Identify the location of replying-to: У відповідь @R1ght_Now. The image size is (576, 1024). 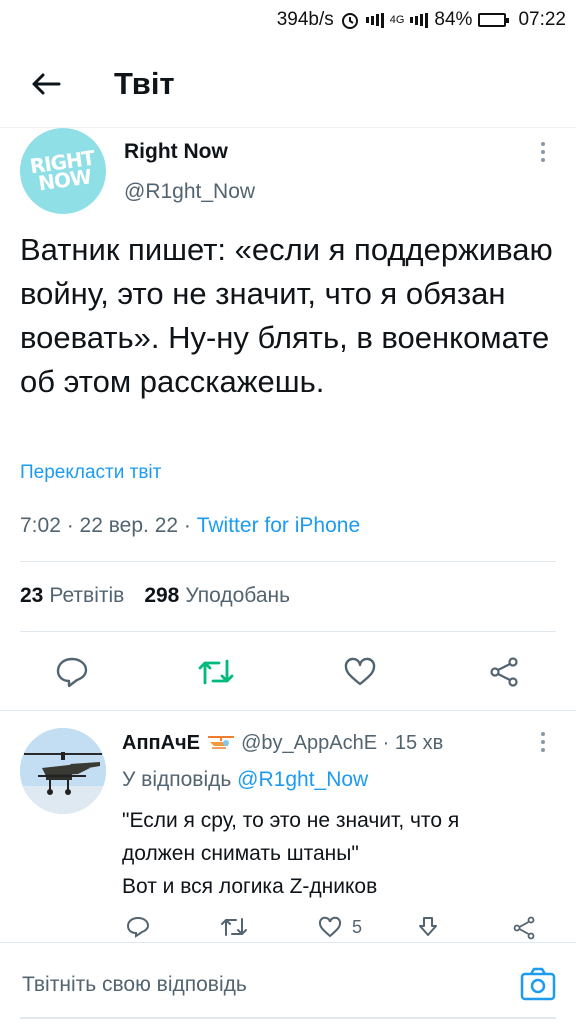
(245, 779).